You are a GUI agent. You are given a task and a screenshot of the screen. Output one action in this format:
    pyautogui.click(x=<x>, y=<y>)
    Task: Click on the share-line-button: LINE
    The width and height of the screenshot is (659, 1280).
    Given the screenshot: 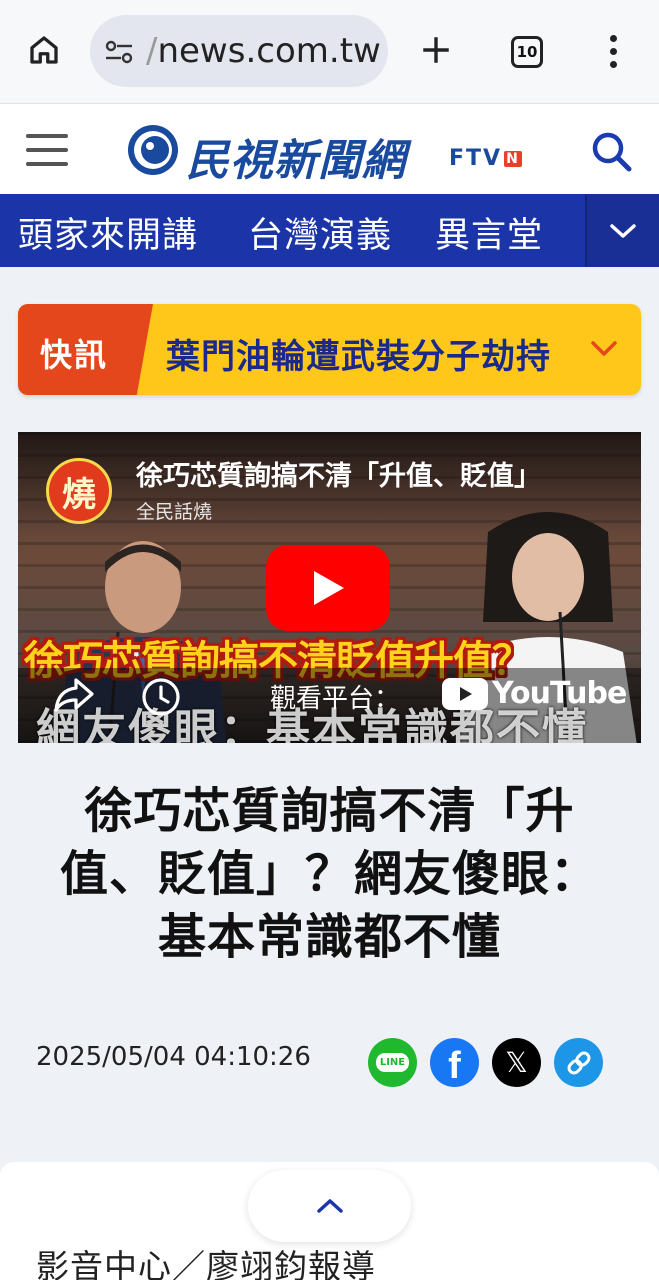 What is the action you would take?
    pyautogui.click(x=392, y=1062)
    